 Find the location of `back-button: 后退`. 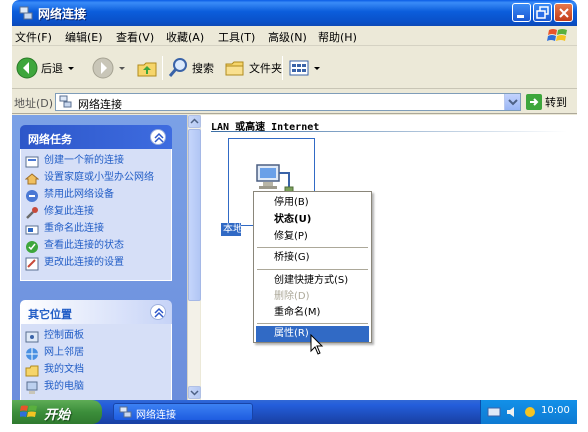

back-button: 后退 is located at coordinates (46, 68).